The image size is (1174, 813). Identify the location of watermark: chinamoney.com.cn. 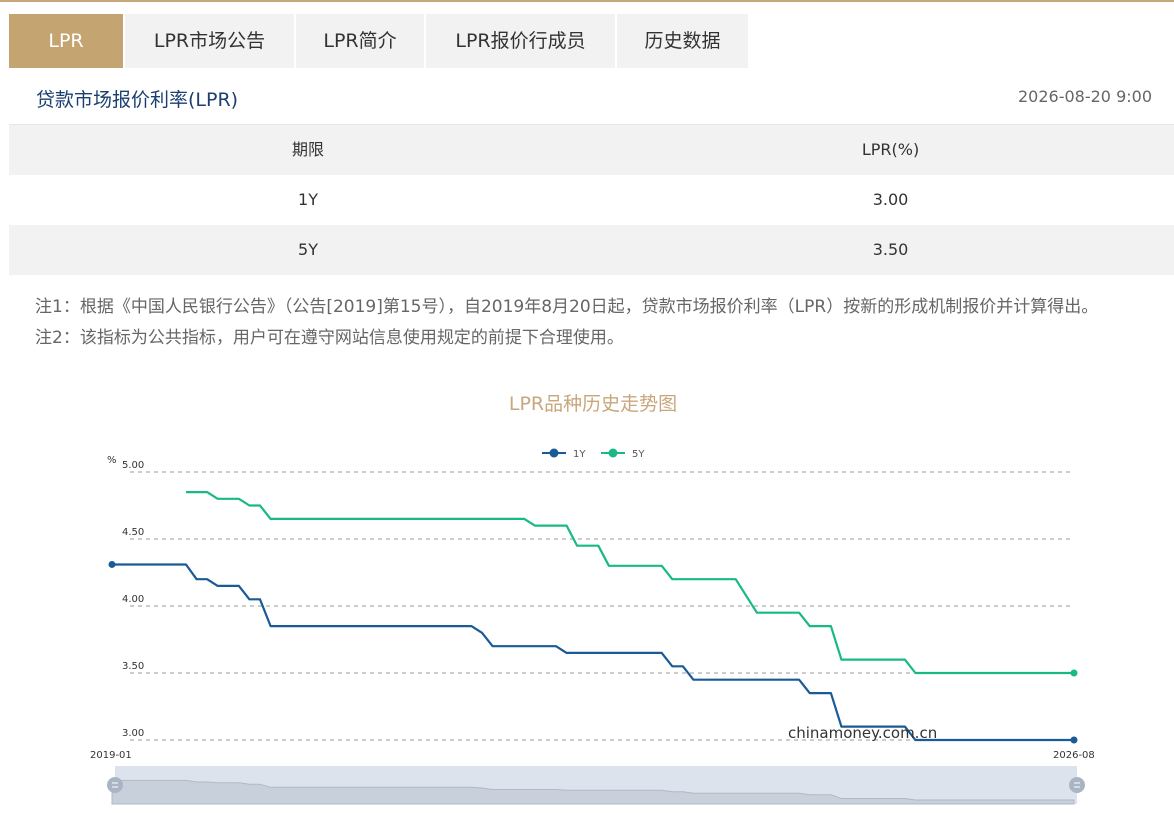
(862, 733).